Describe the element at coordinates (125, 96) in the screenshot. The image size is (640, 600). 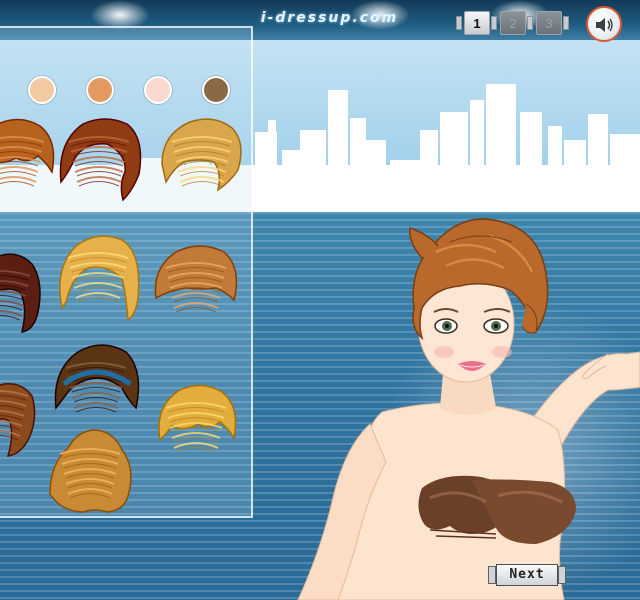
I see `hair-color-swatches` at that location.